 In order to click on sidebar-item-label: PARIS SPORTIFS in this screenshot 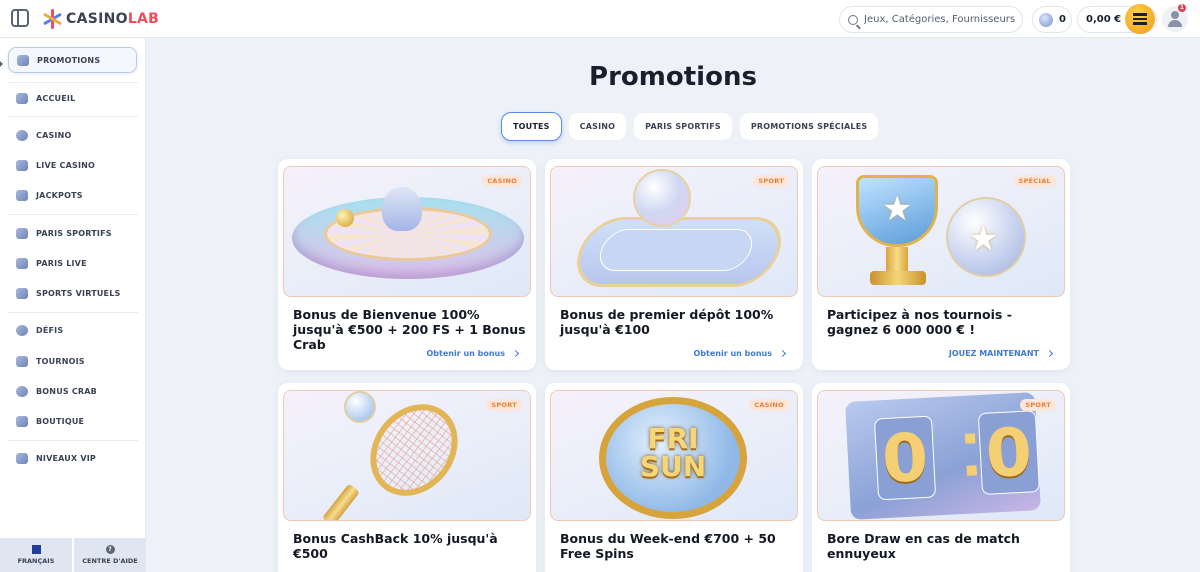, I will do `click(74, 233)`.